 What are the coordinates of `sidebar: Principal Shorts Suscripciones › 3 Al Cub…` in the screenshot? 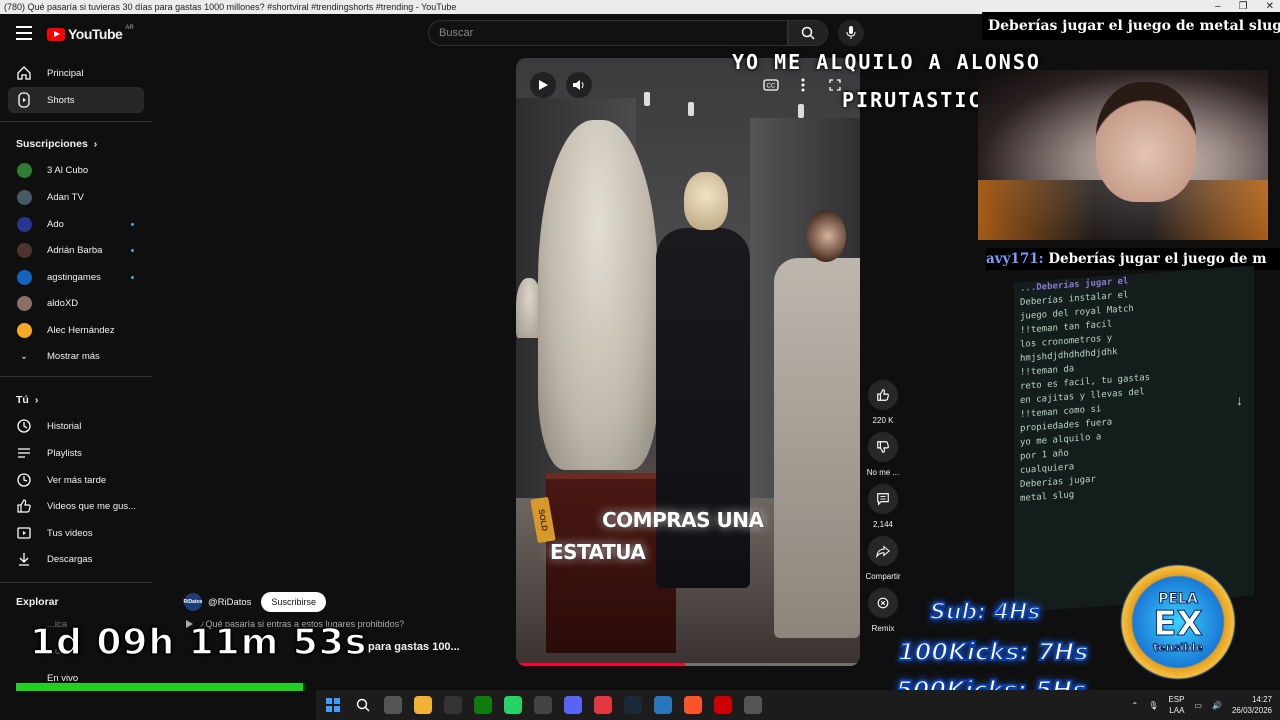 It's located at (76, 374).